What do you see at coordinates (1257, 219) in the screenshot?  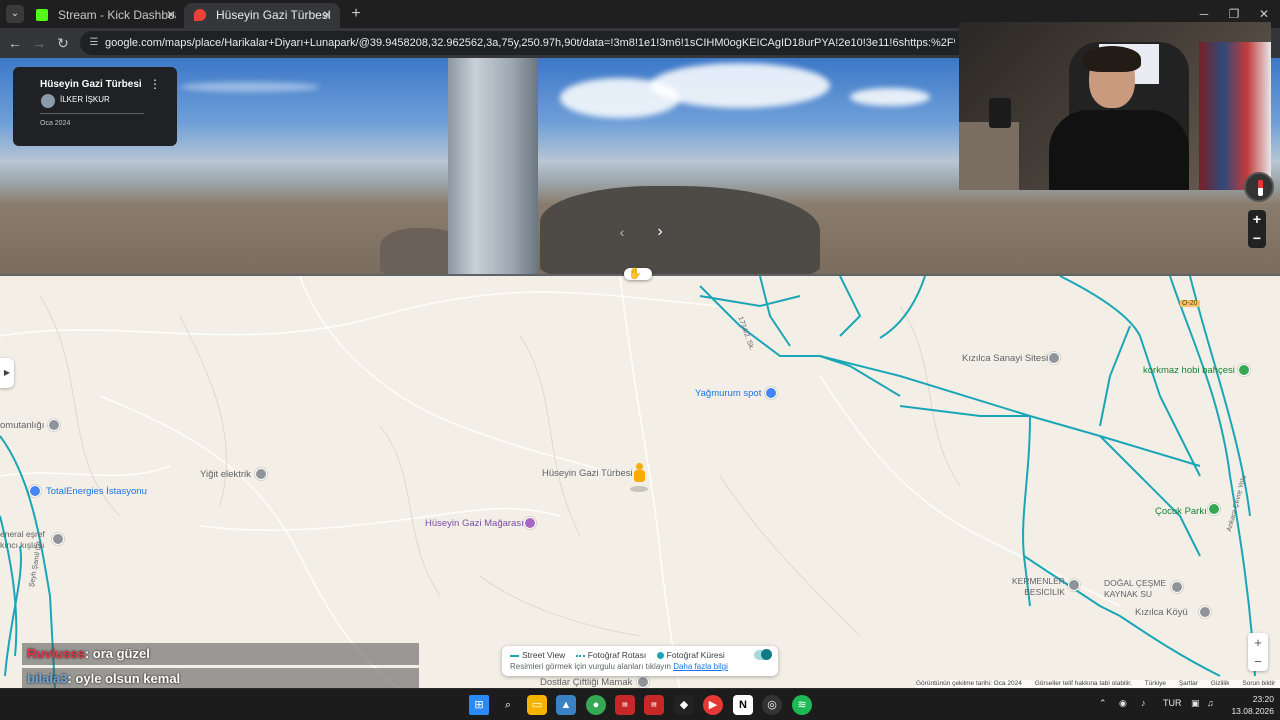 I see `pano-zoom-in-button: +` at bounding box center [1257, 219].